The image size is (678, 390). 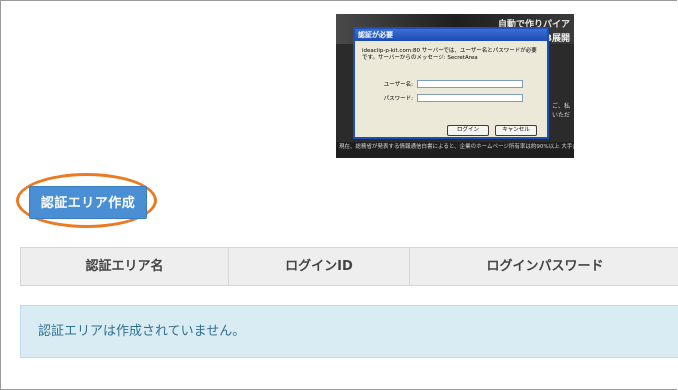 What do you see at coordinates (349, 331) in the screenshot?
I see `empty-table-notice: 認証エリアは作成されていません。` at bounding box center [349, 331].